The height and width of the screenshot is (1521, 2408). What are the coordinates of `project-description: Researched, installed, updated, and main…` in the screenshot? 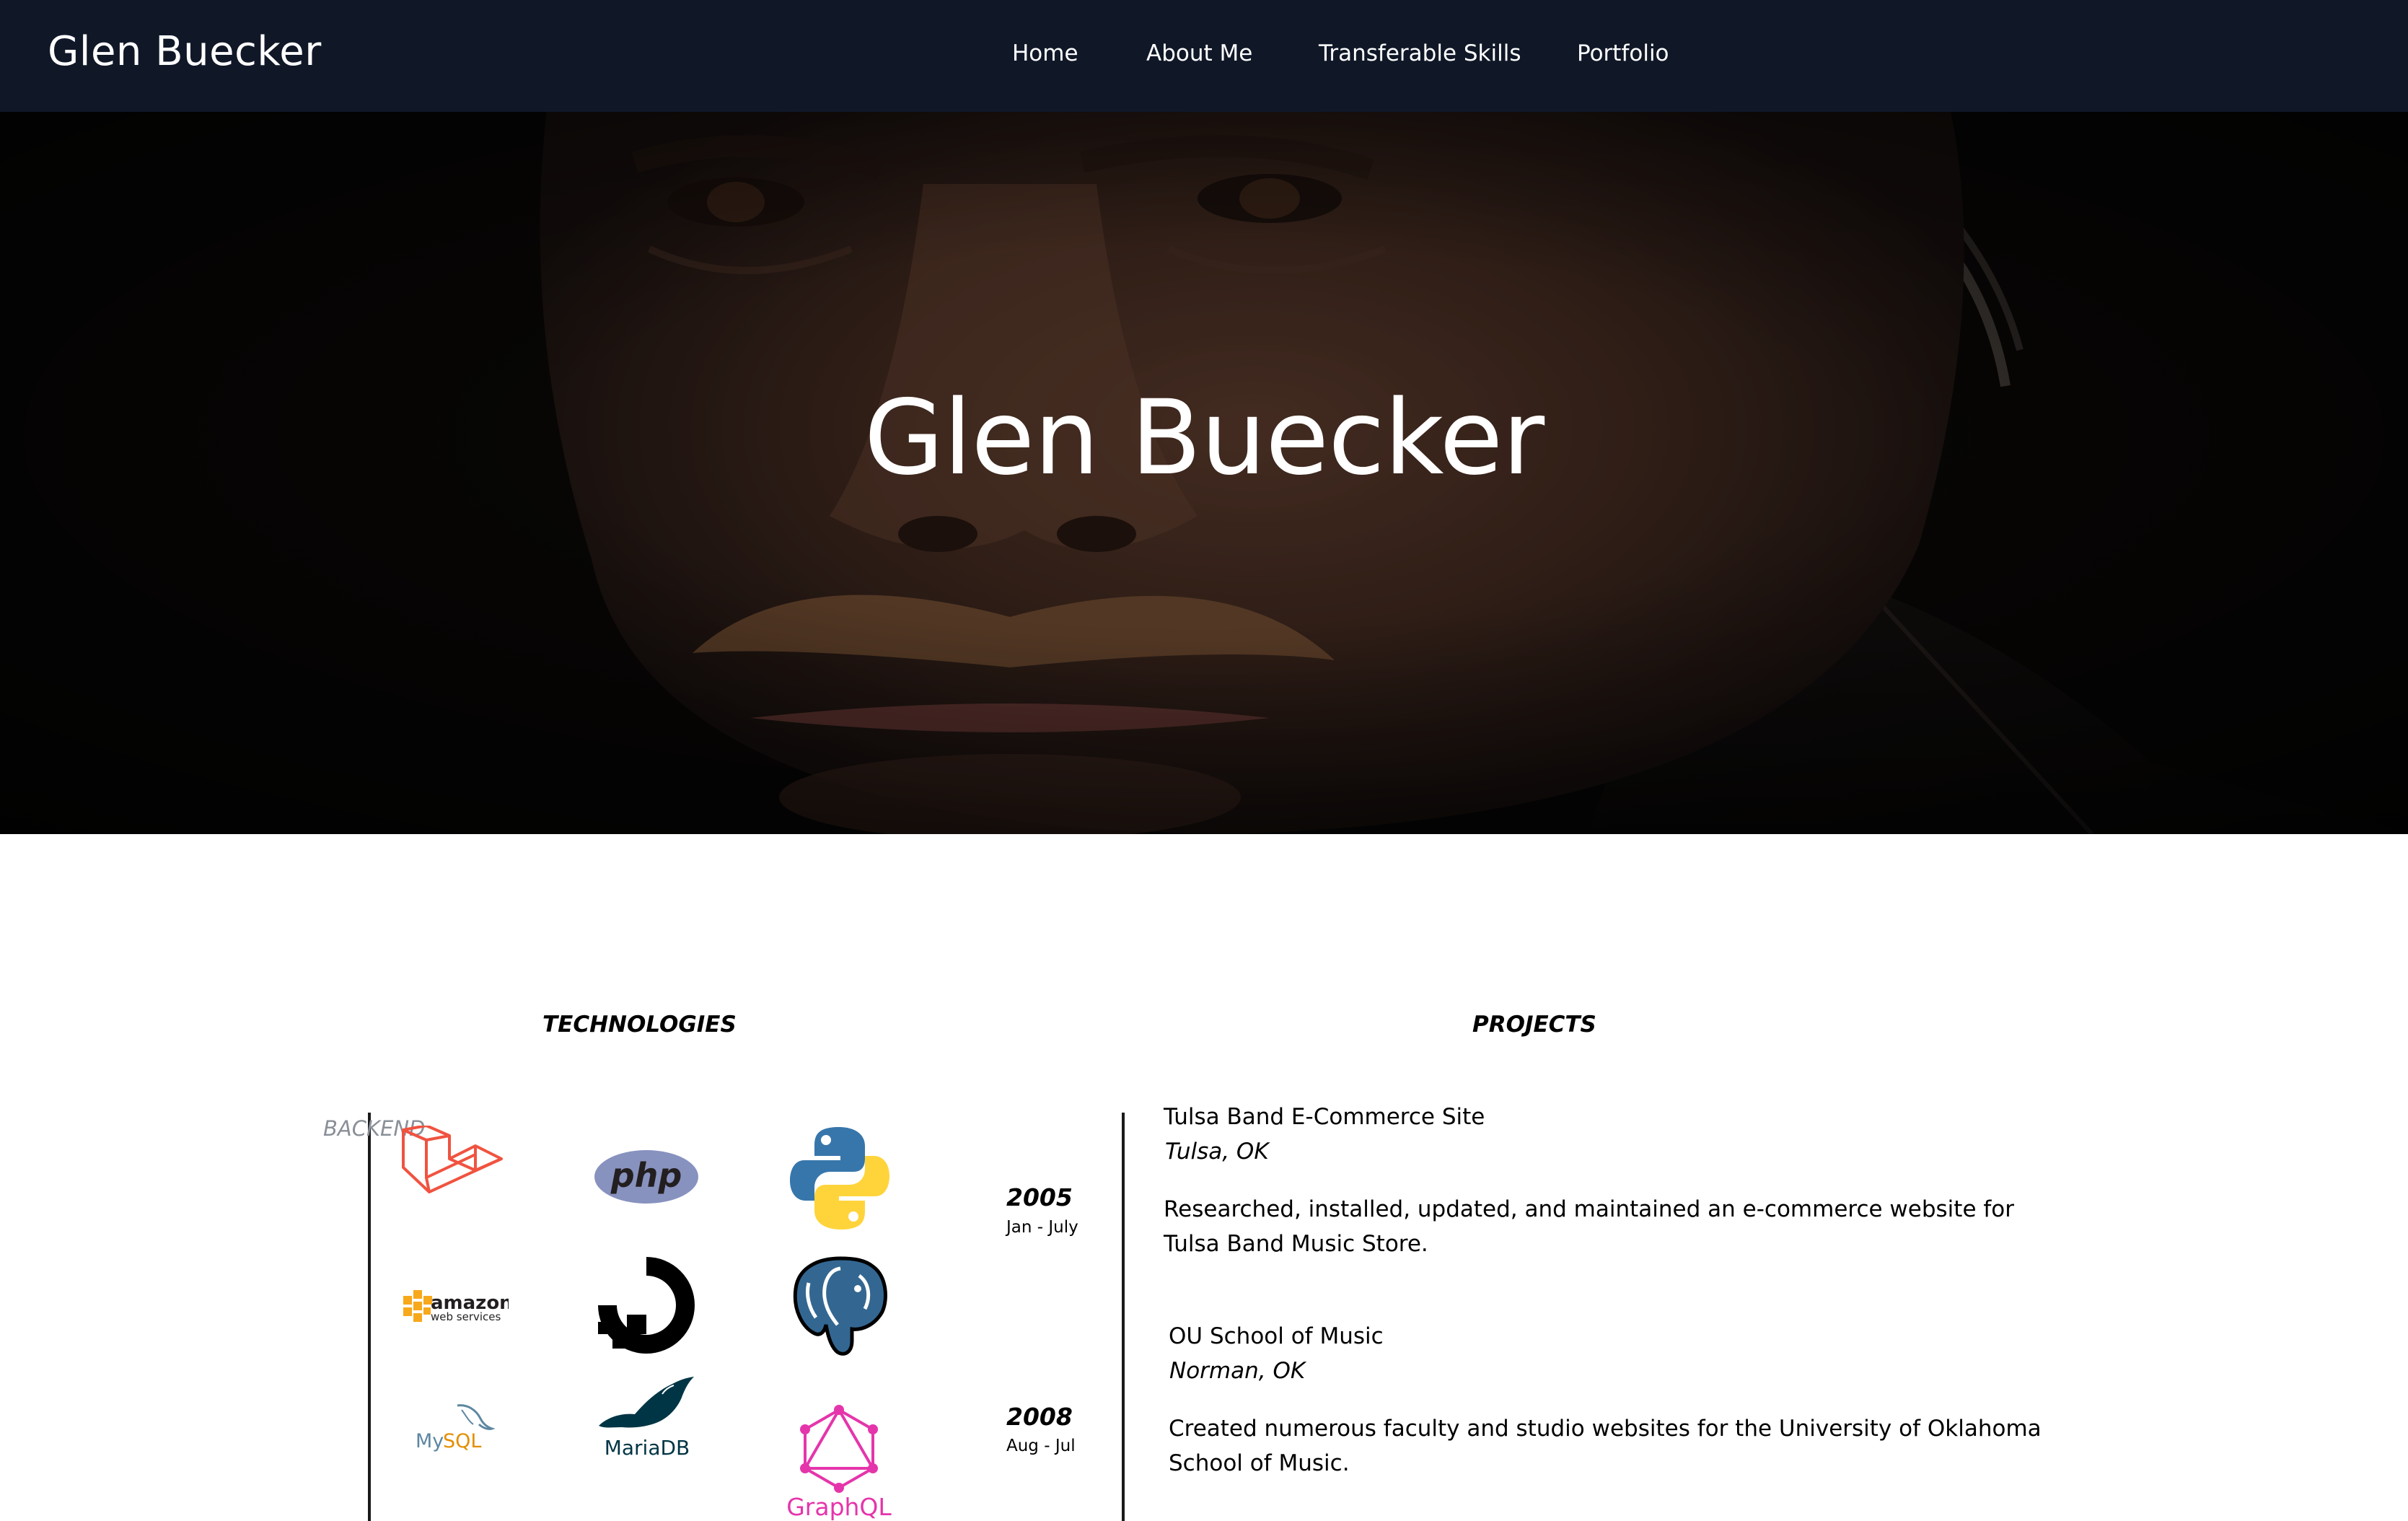 It's located at (1589, 1227).